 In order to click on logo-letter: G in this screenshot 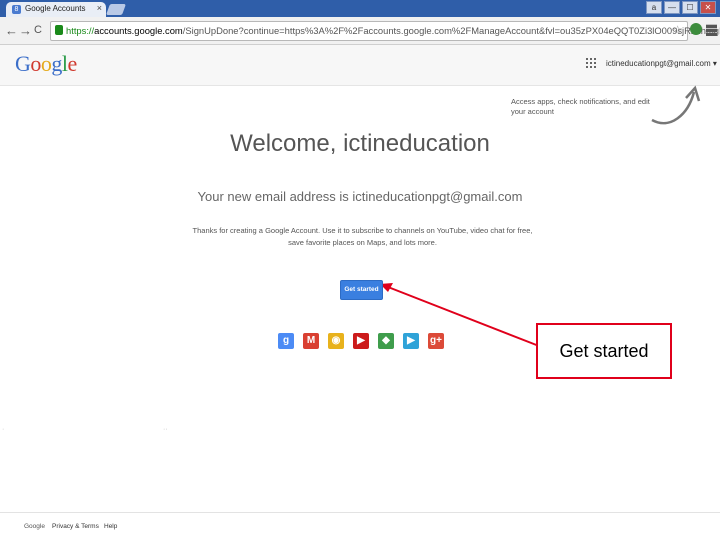, I will do `click(23, 63)`.